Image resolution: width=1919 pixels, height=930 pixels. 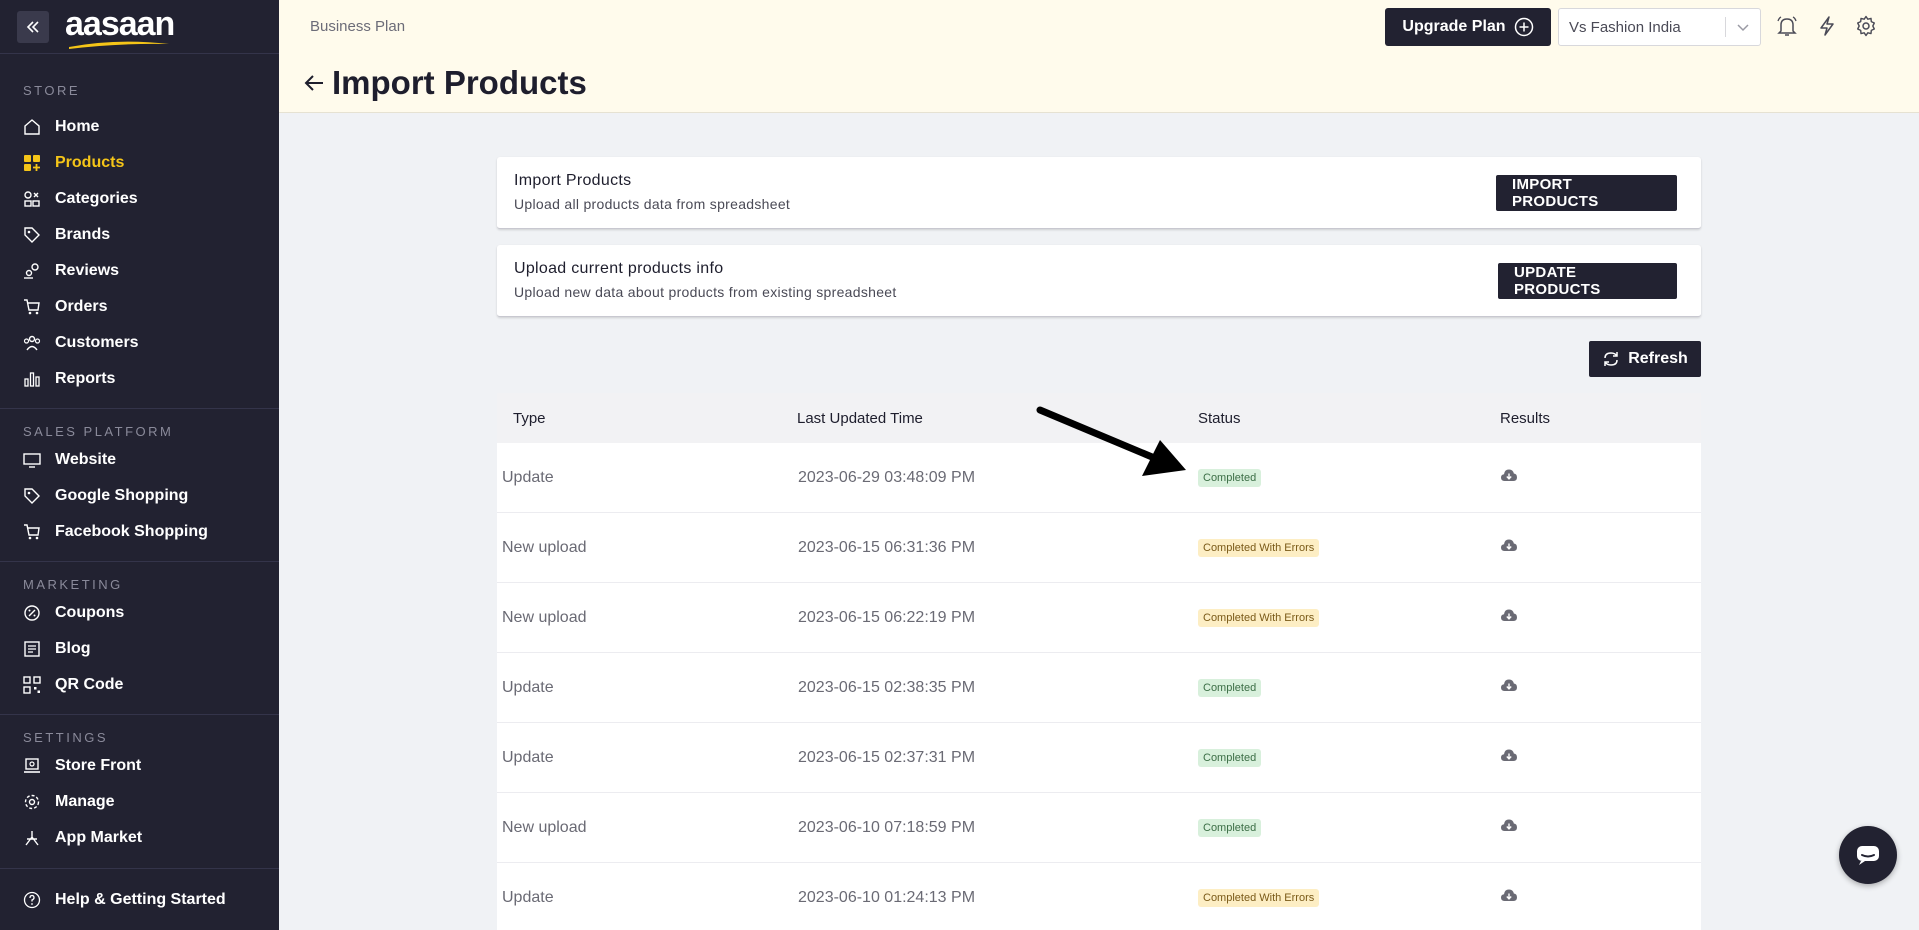 What do you see at coordinates (32, 649) in the screenshot?
I see `blog-icon` at bounding box center [32, 649].